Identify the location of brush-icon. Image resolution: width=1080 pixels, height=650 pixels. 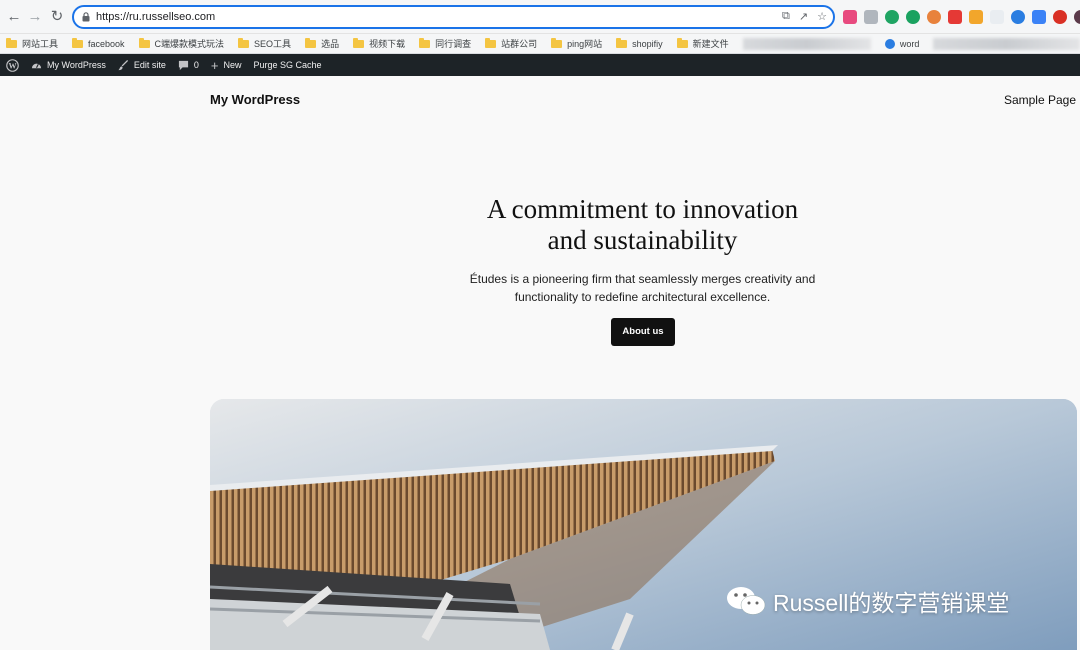
(123, 64).